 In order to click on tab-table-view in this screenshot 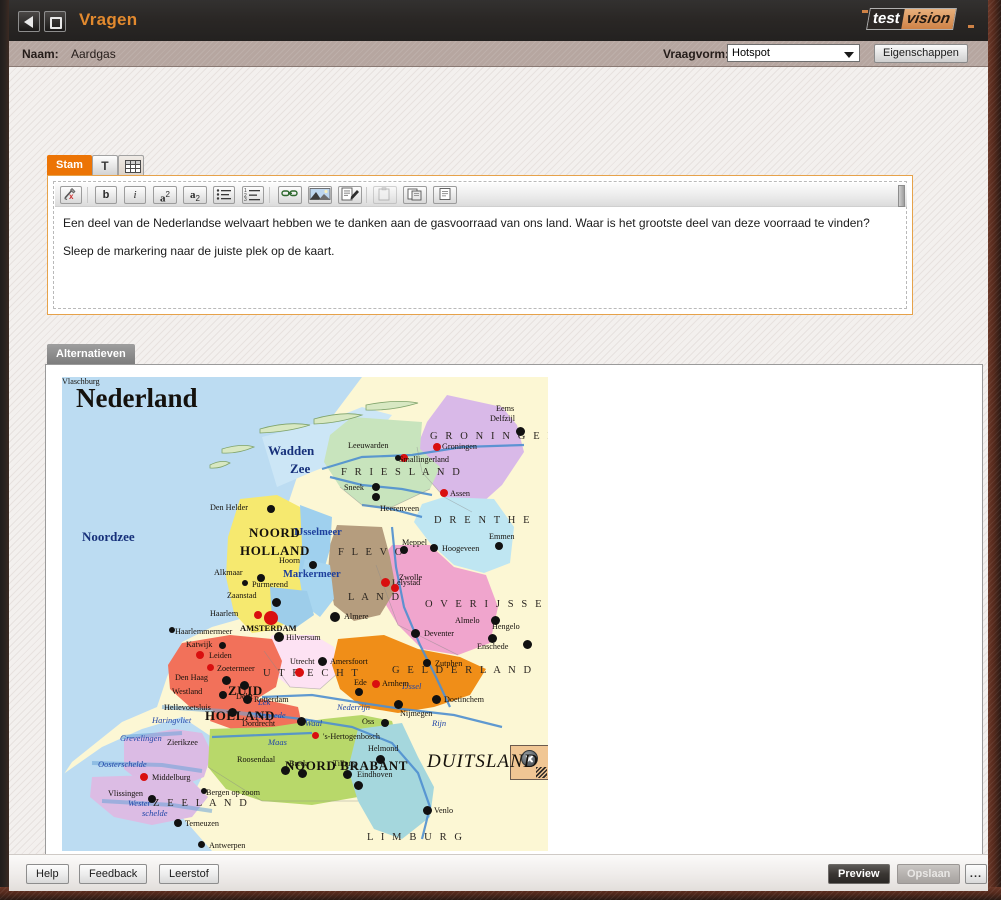, I will do `click(130, 165)`.